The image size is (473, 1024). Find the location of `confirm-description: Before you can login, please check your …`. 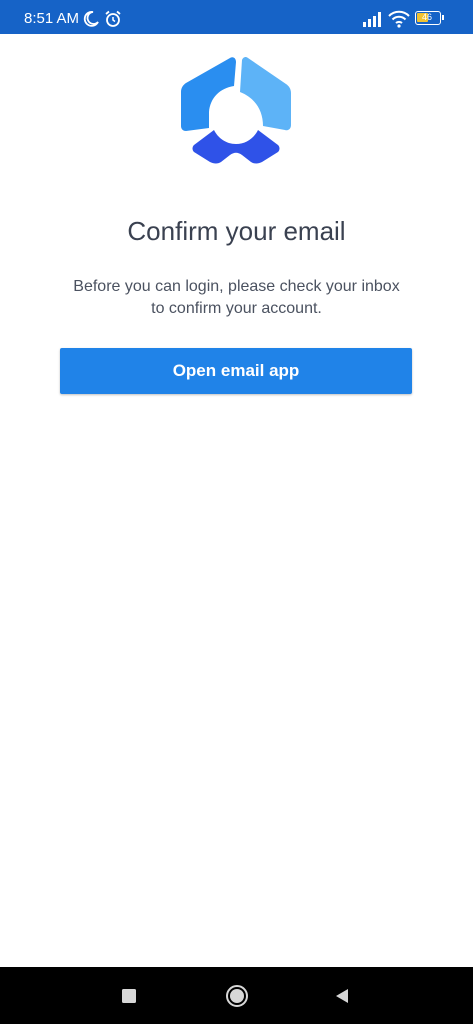

confirm-description: Before you can login, please check your … is located at coordinates (236, 298).